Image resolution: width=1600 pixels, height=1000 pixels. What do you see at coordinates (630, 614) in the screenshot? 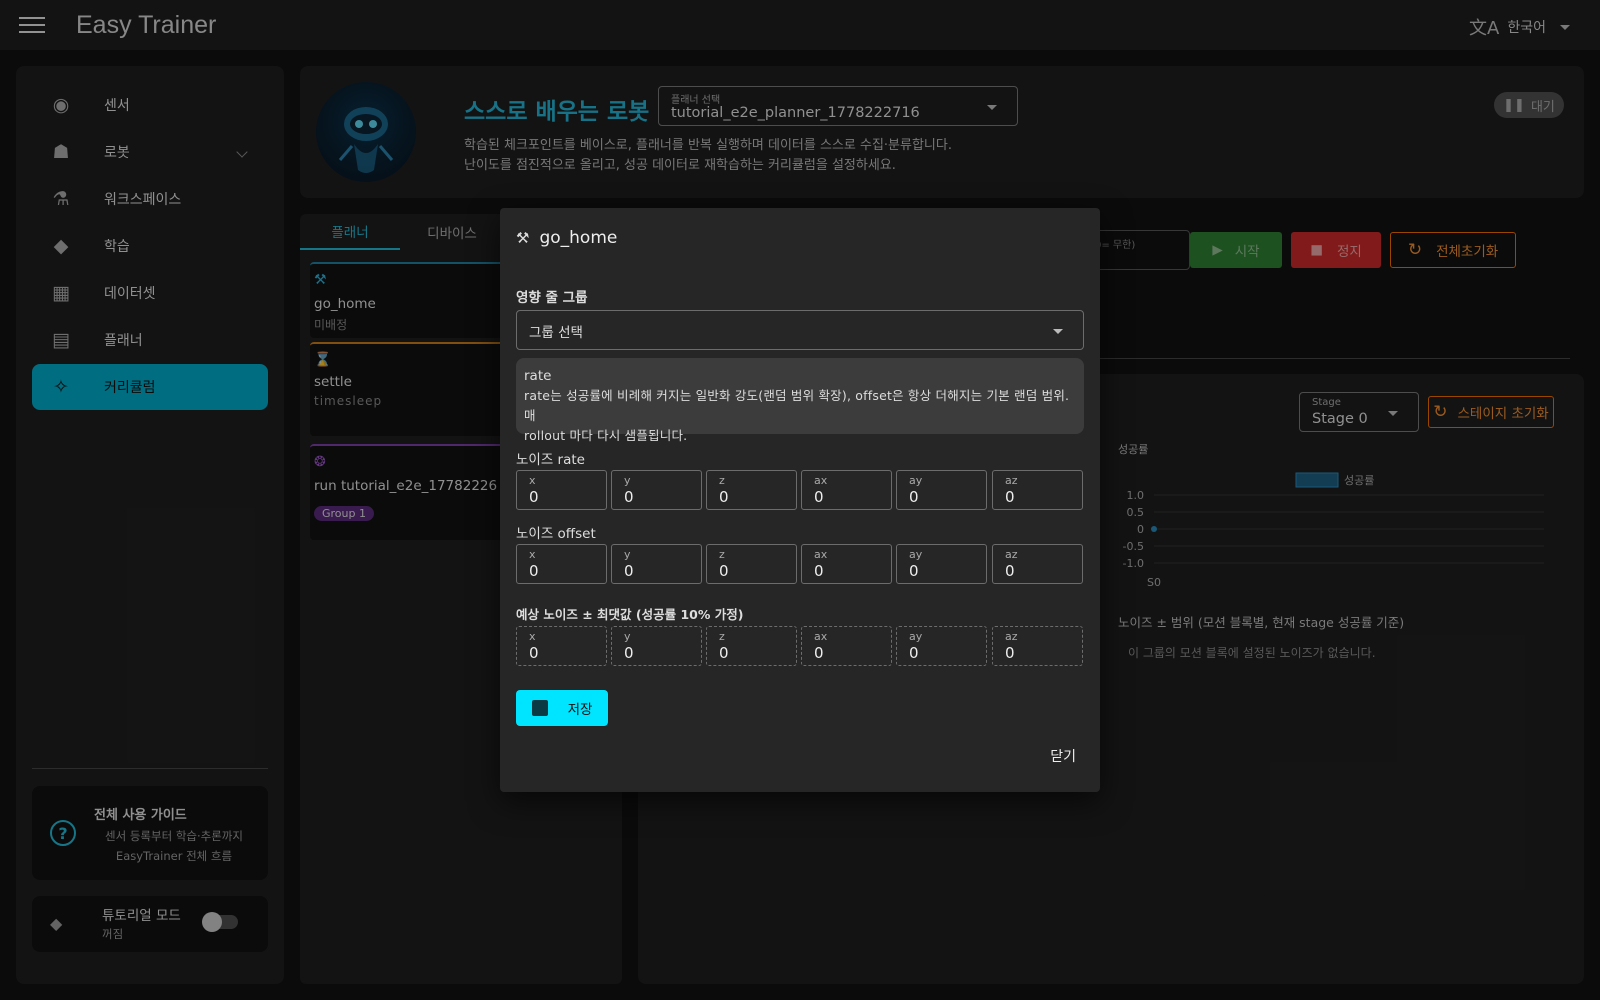
I see `expected-noise-label: 예상 노이즈 ± 최댓값 (성공률 10% 가정)` at bounding box center [630, 614].